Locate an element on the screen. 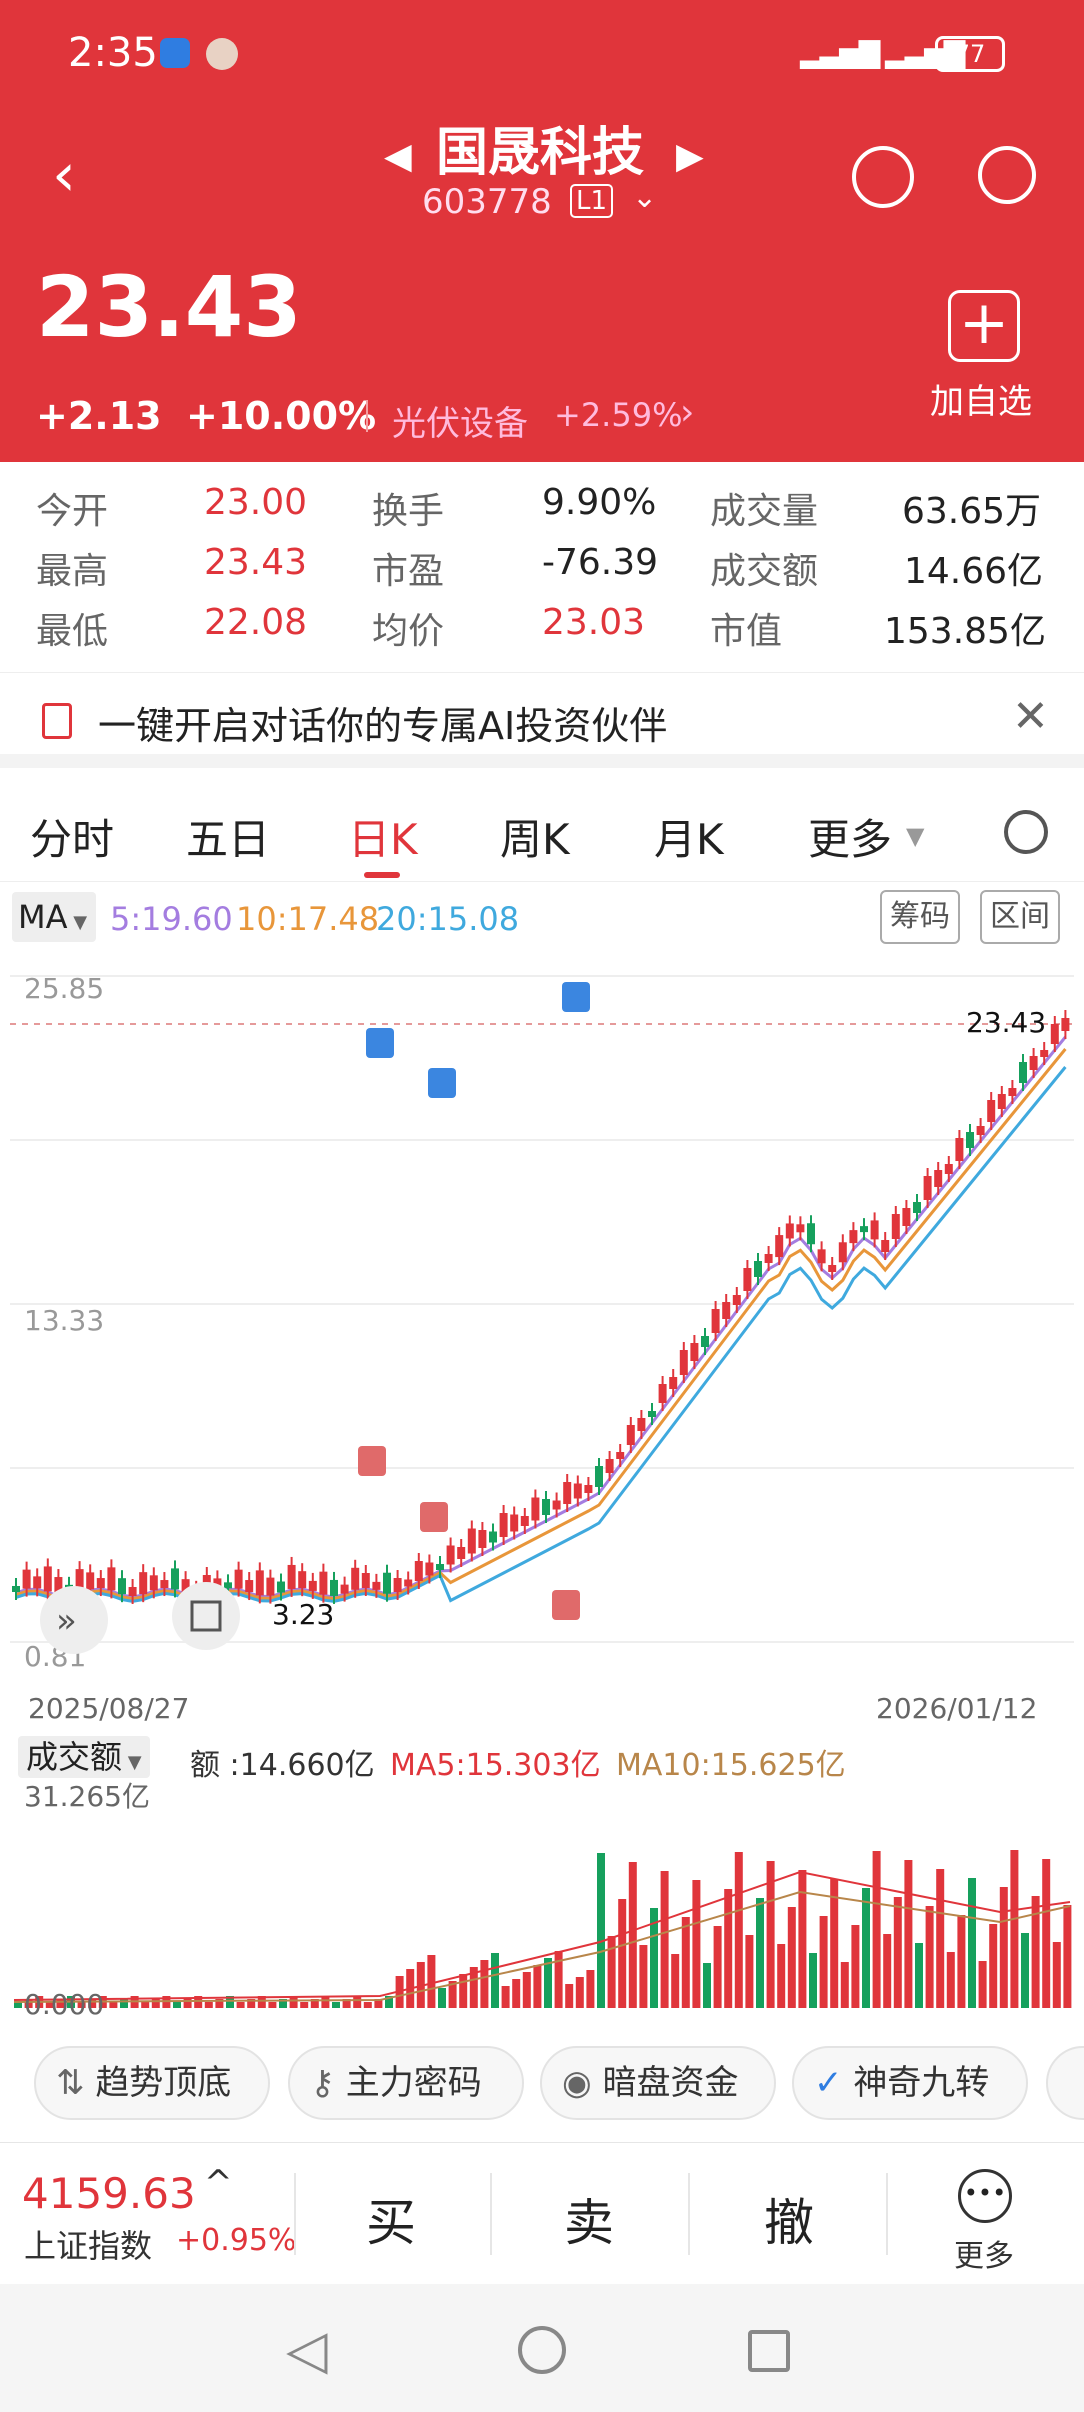  chevron-up-icon: ^ is located at coordinates (218, 2183).